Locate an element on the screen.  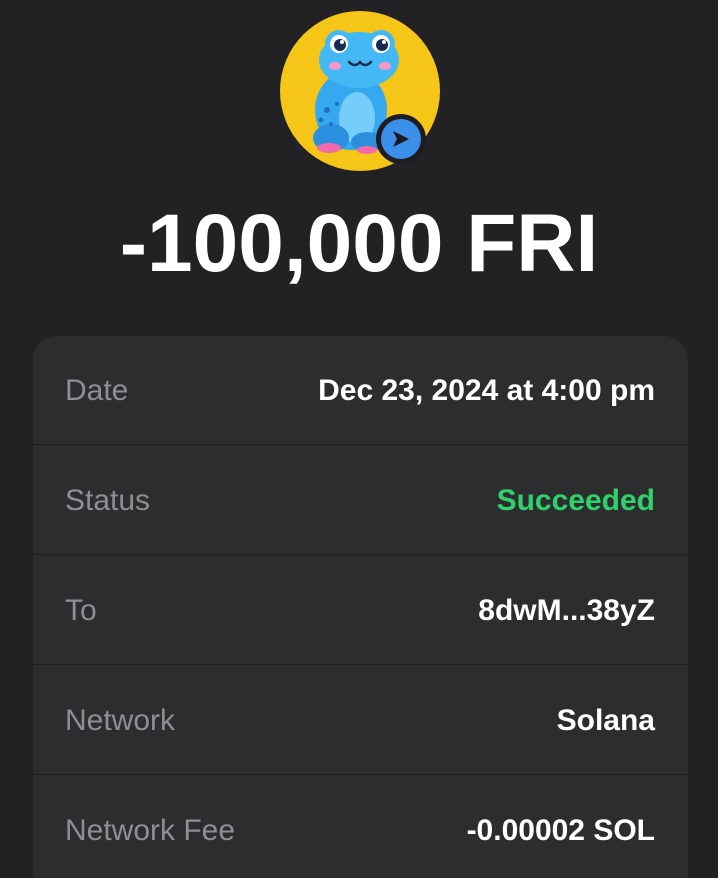
date-label: Date is located at coordinates (97, 390).